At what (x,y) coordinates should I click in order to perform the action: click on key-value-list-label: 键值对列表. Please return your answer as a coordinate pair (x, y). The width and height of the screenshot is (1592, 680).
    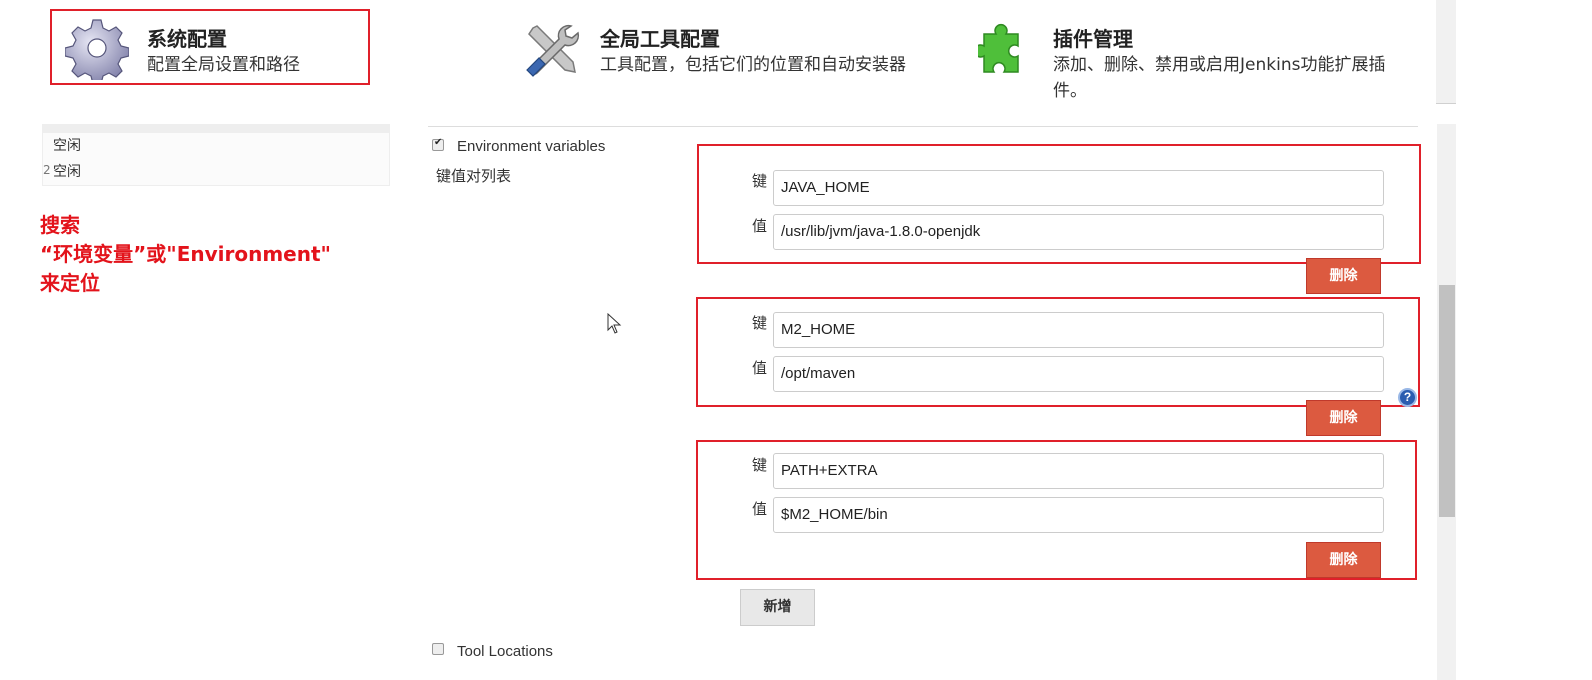
    Looking at the image, I should click on (474, 176).